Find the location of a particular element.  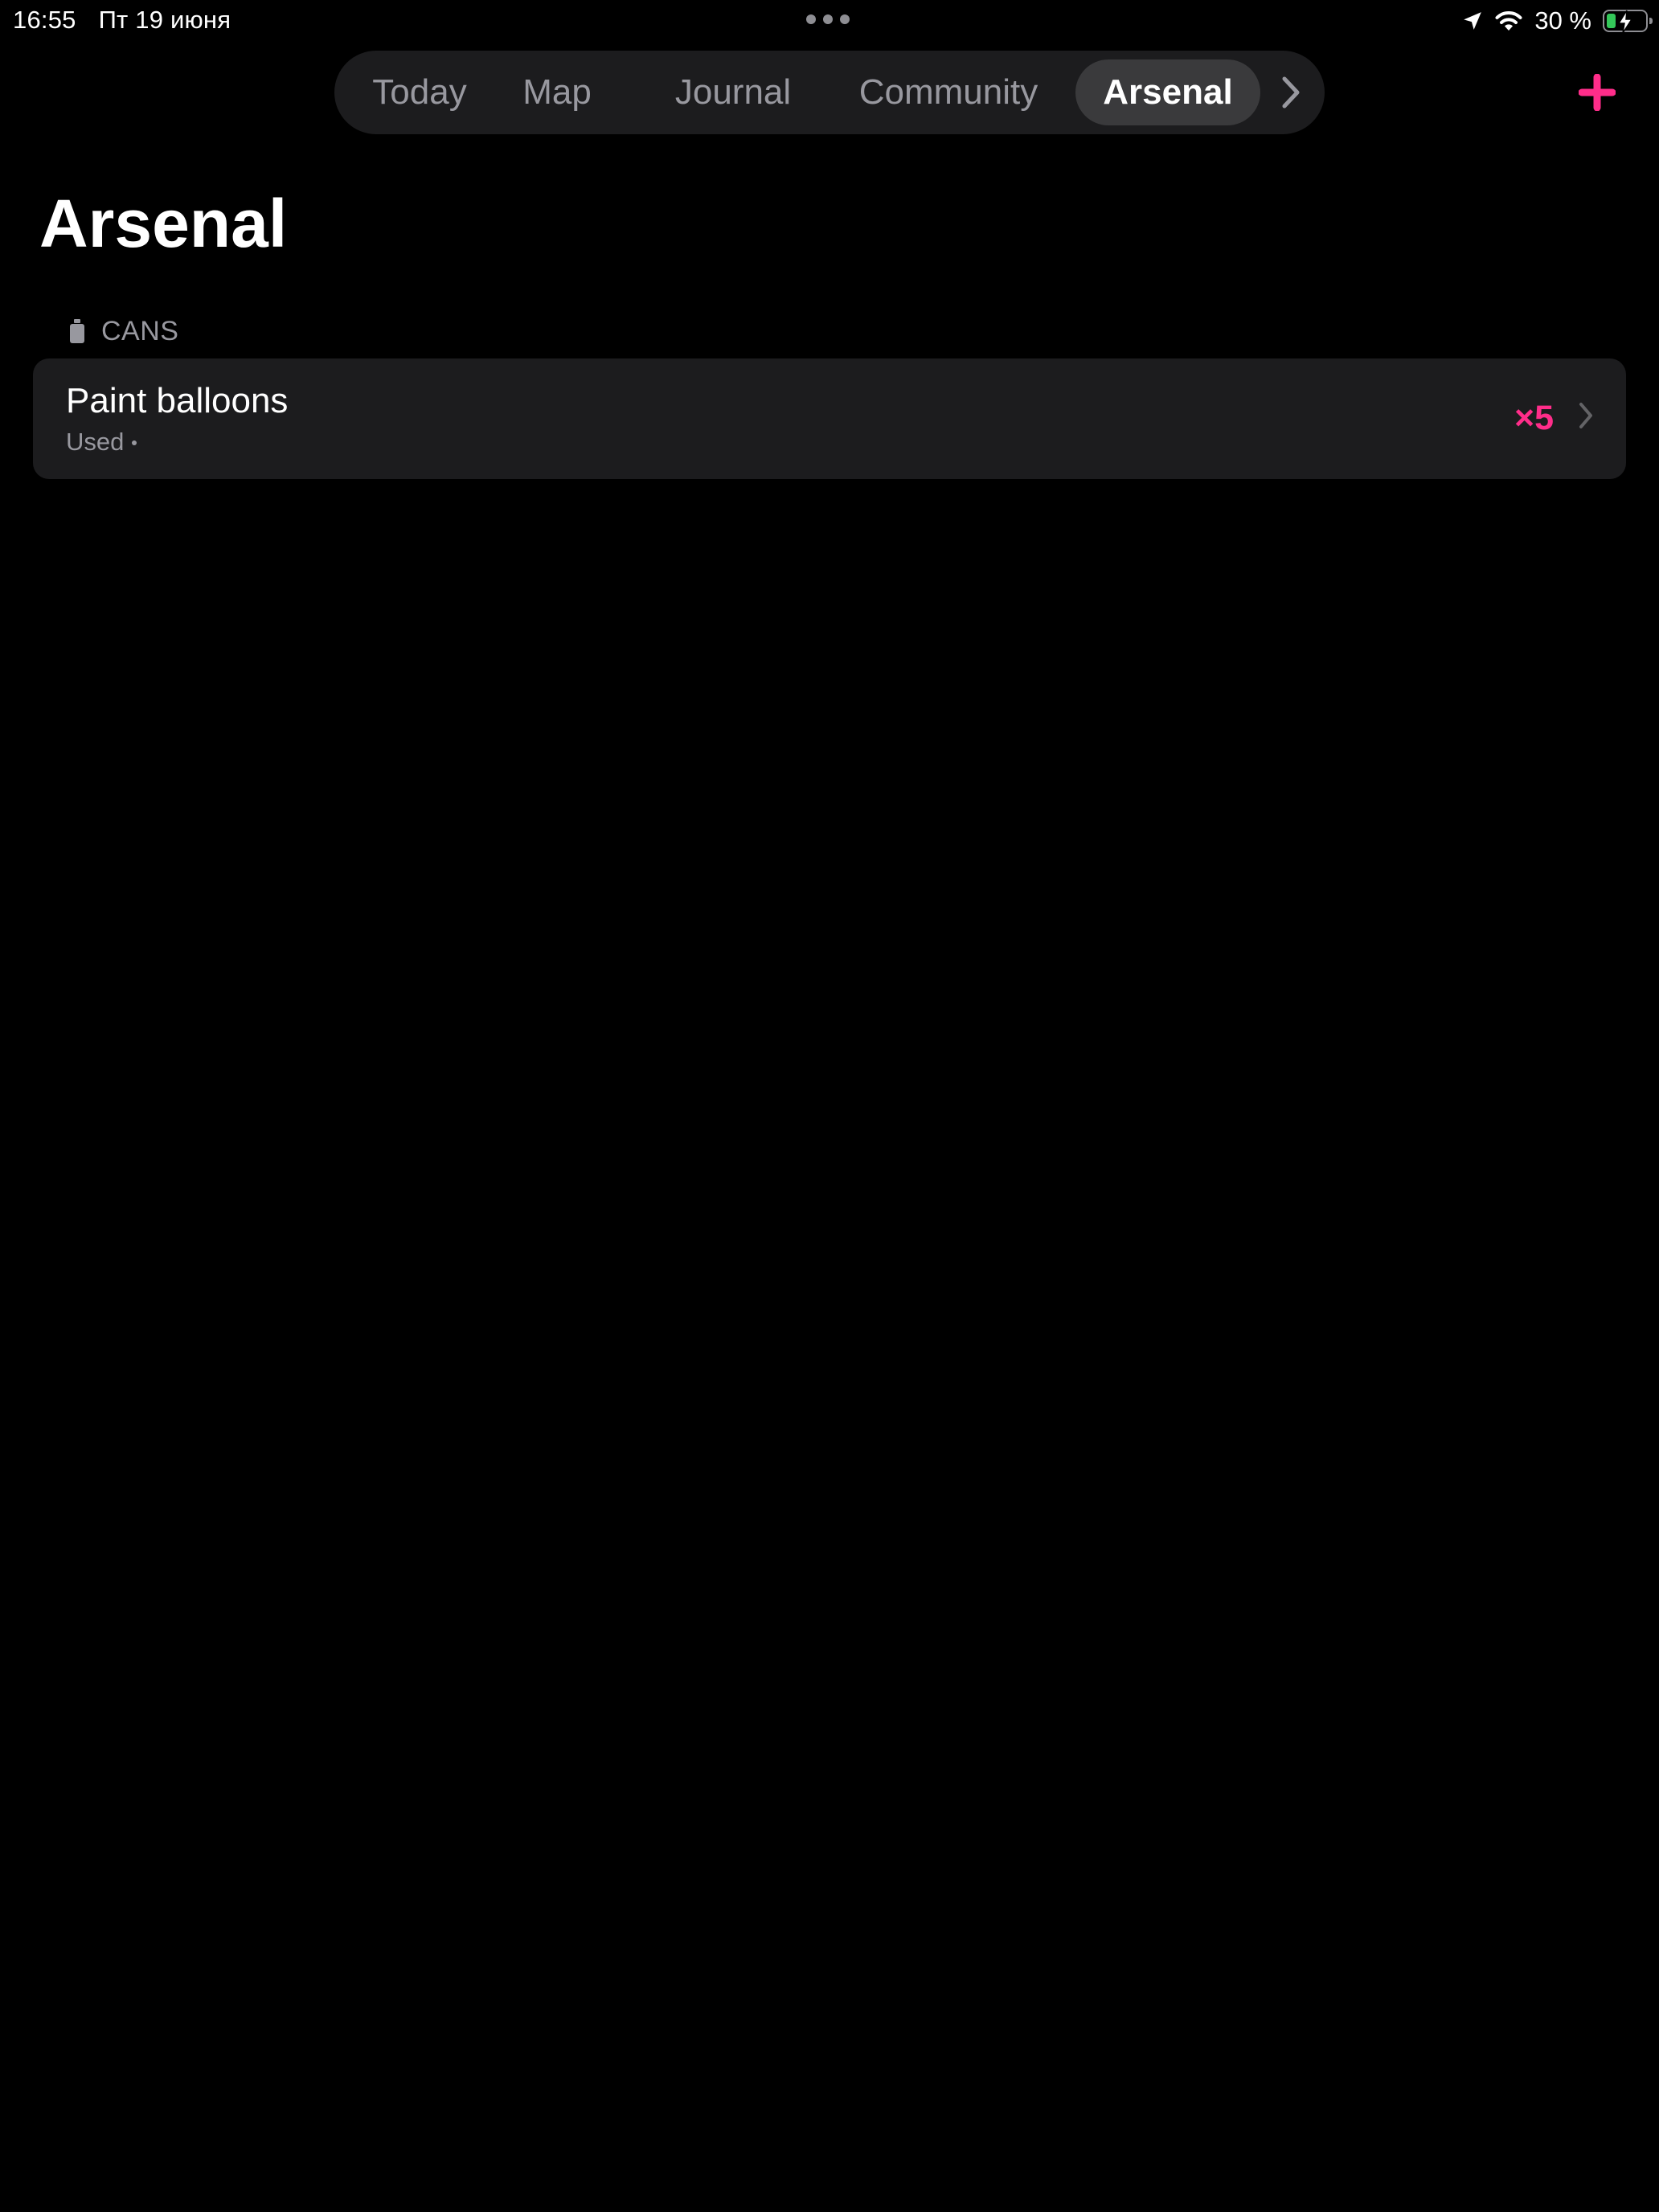

battery-charging-icon is located at coordinates (1628, 22).